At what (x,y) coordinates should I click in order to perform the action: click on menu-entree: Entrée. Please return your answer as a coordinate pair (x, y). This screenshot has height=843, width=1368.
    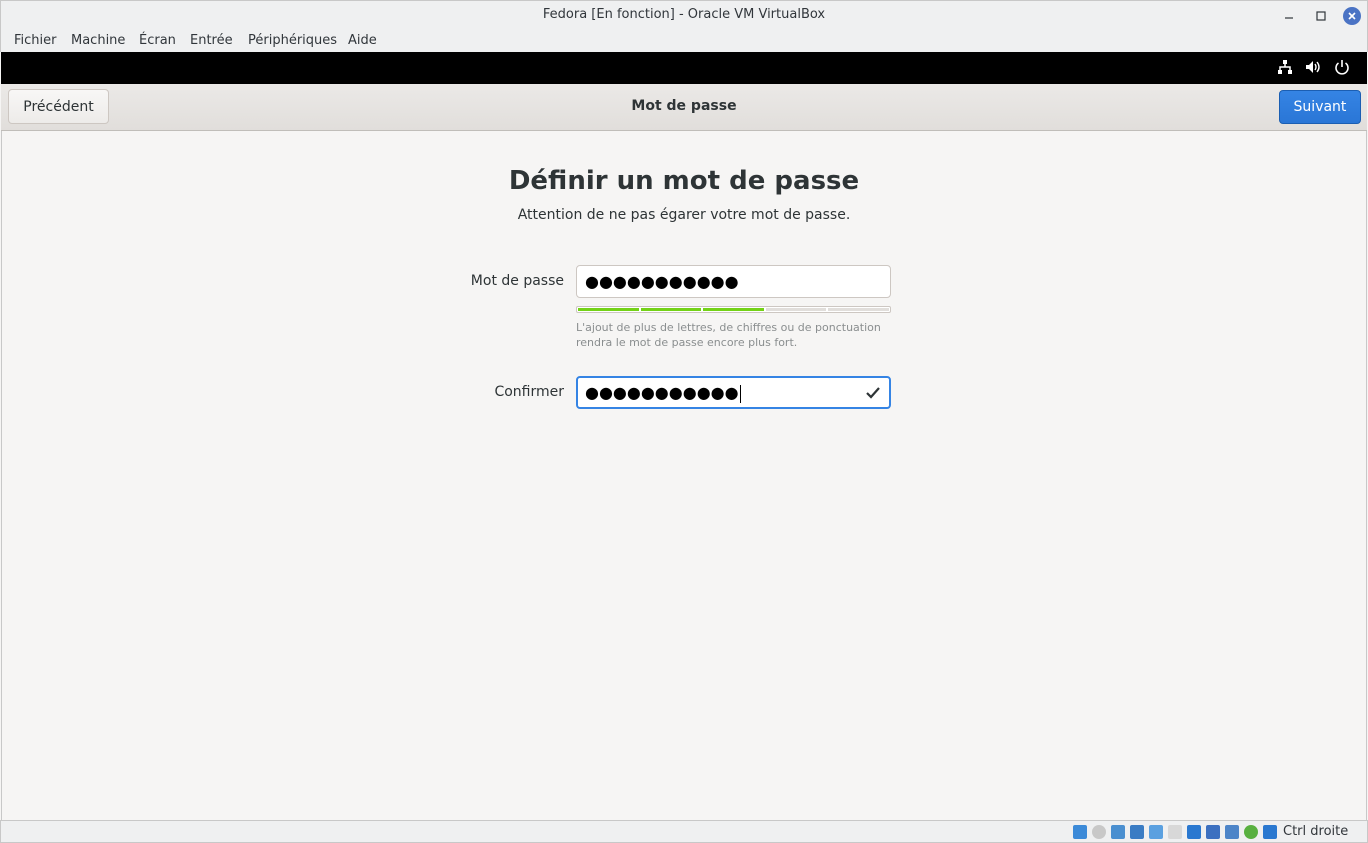
    Looking at the image, I should click on (211, 40).